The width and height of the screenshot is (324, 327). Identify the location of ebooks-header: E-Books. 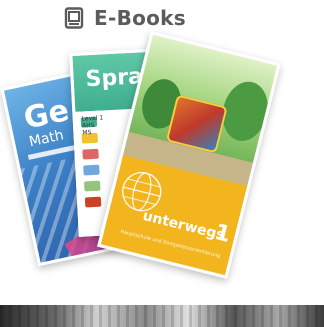
(124, 18).